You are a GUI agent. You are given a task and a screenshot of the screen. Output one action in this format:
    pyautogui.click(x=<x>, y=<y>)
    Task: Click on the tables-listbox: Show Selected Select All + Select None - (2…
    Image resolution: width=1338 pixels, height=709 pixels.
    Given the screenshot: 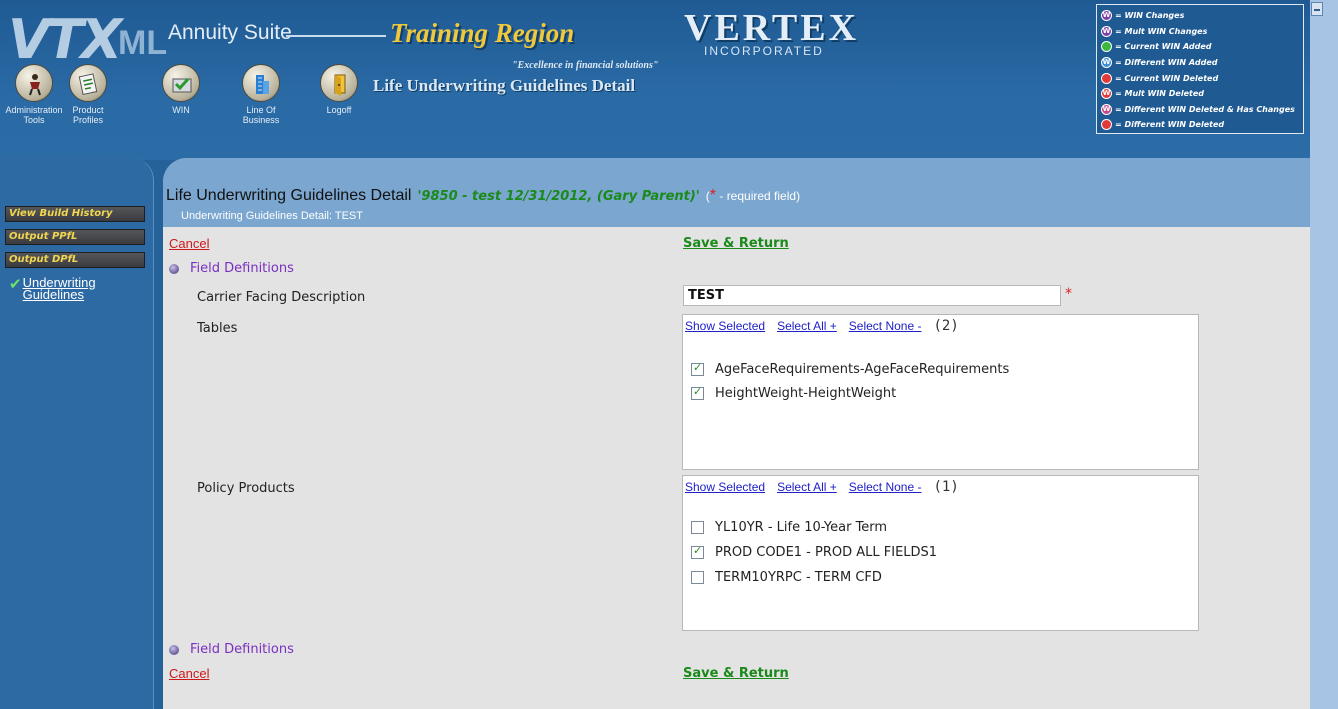 What is the action you would take?
    pyautogui.click(x=940, y=392)
    